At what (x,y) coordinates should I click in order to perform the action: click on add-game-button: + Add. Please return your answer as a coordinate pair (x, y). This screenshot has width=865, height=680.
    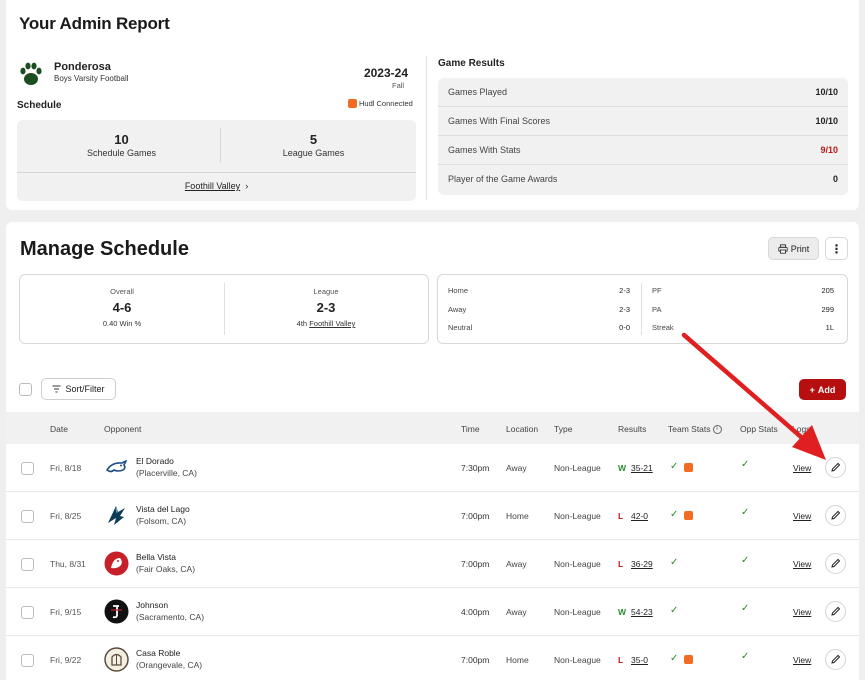
    Looking at the image, I should click on (822, 389).